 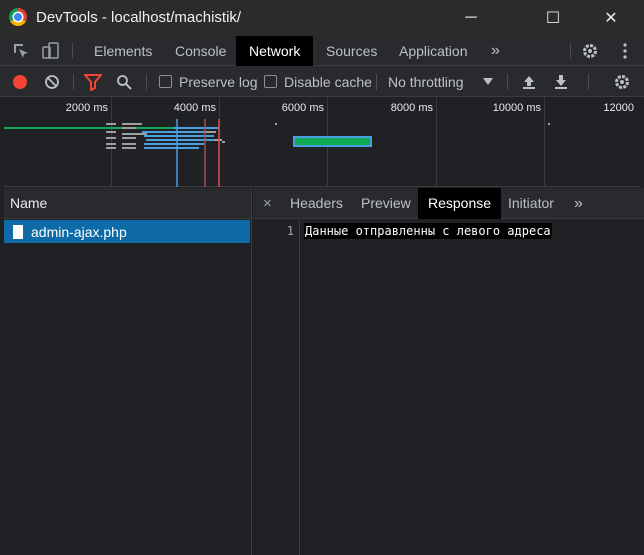 I want to click on window-title: DevTools - localhost/machistik/, so click(x=139, y=17).